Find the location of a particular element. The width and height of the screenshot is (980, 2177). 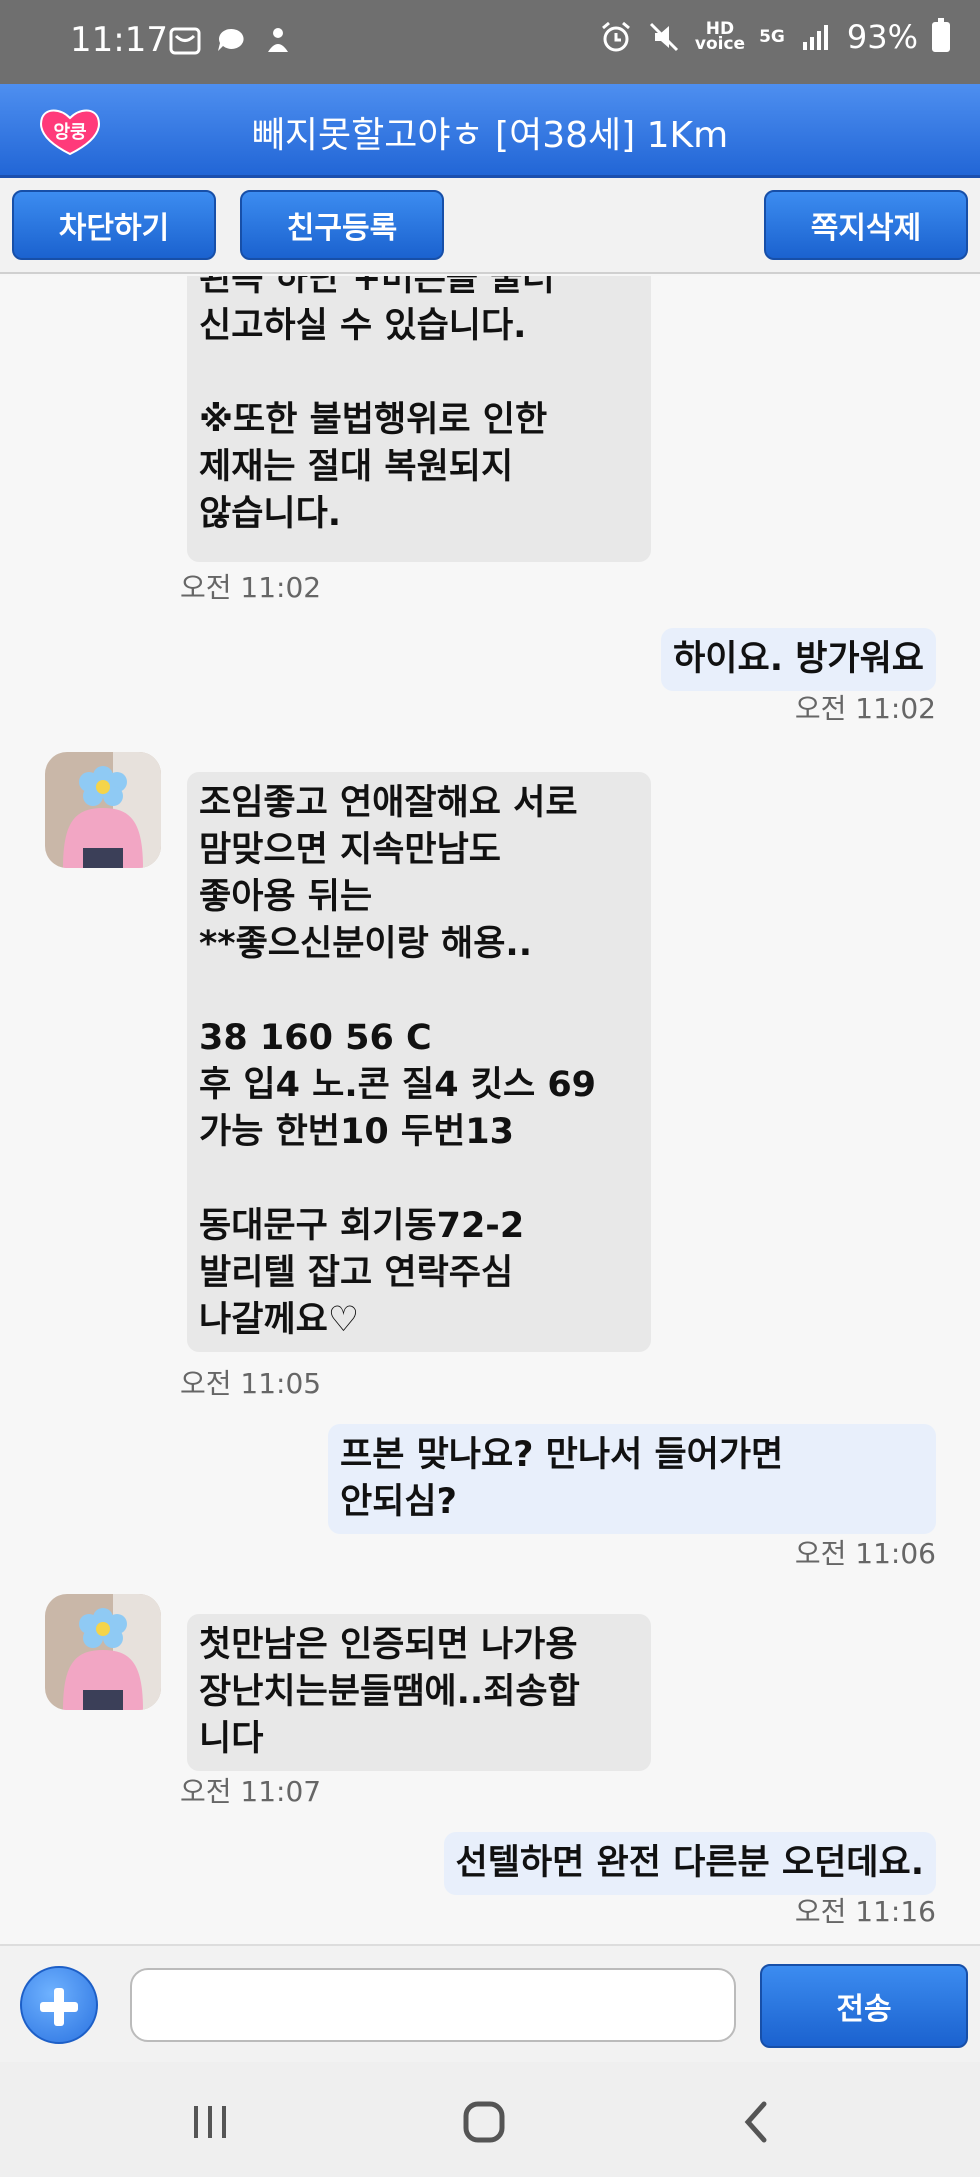

notification-icons is located at coordinates (231, 41).